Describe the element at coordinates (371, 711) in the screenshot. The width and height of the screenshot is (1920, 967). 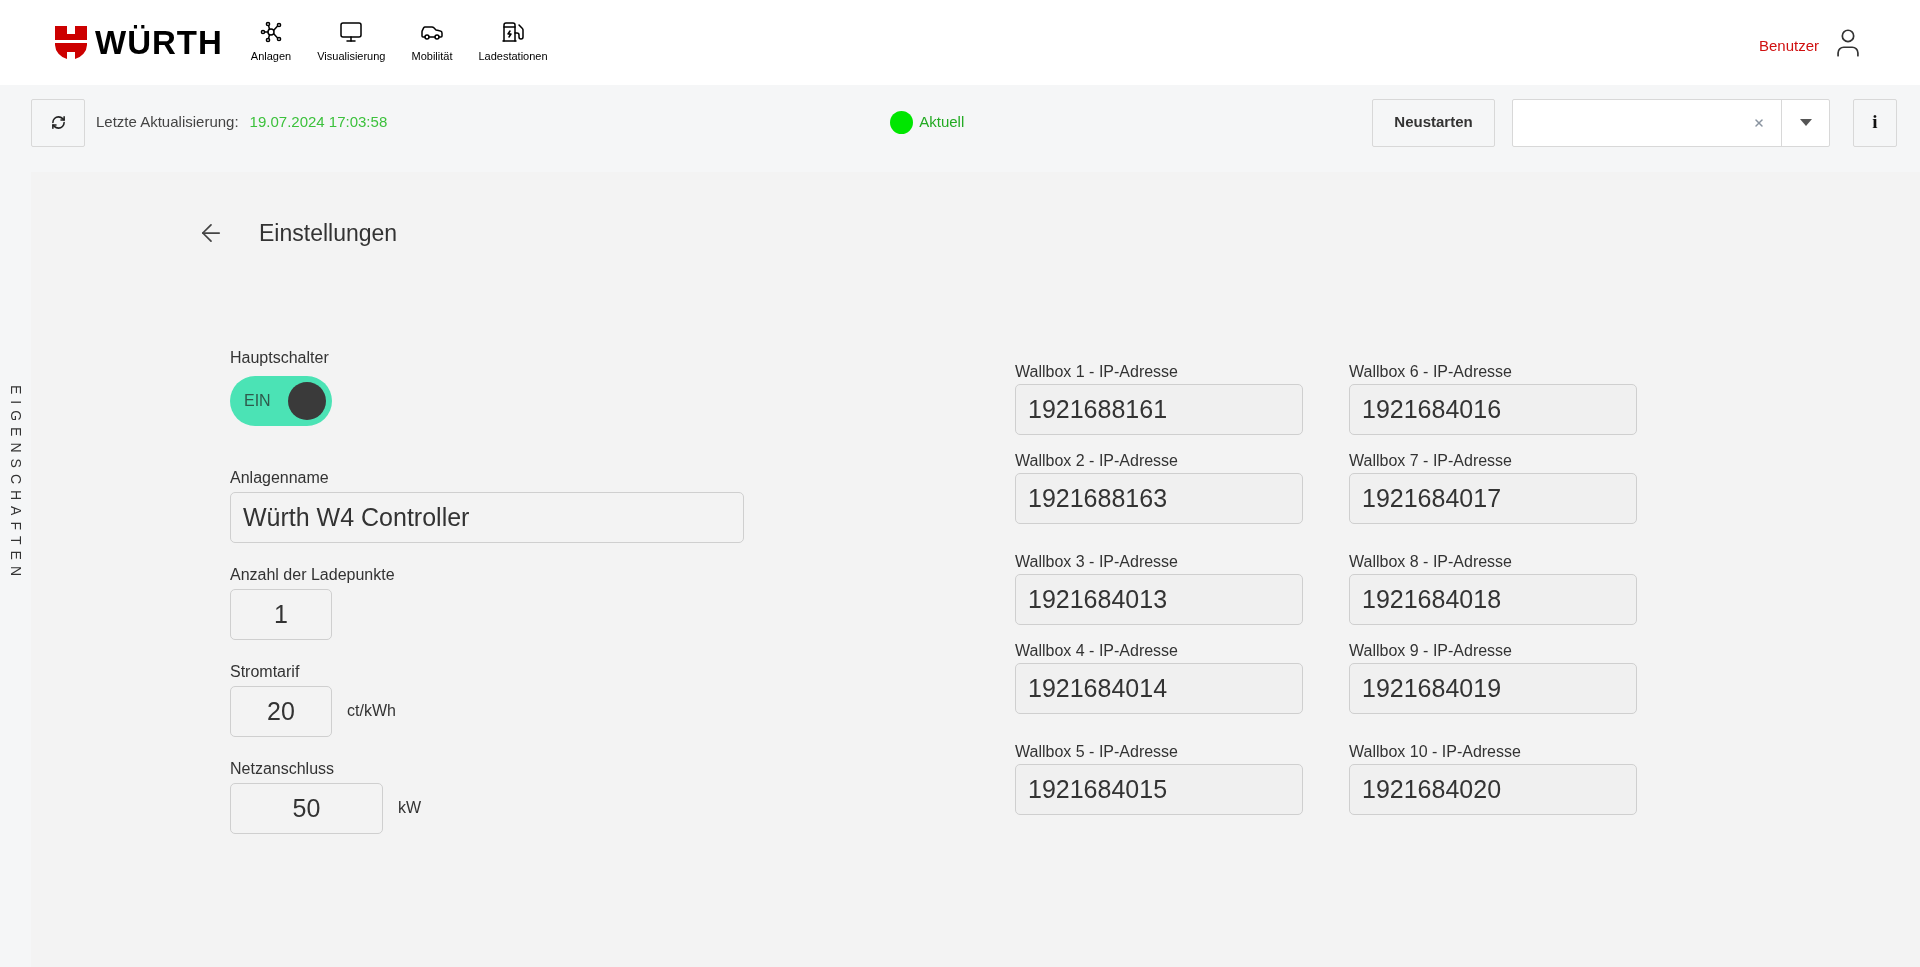
I see `unit-label: ct/kWh` at that location.